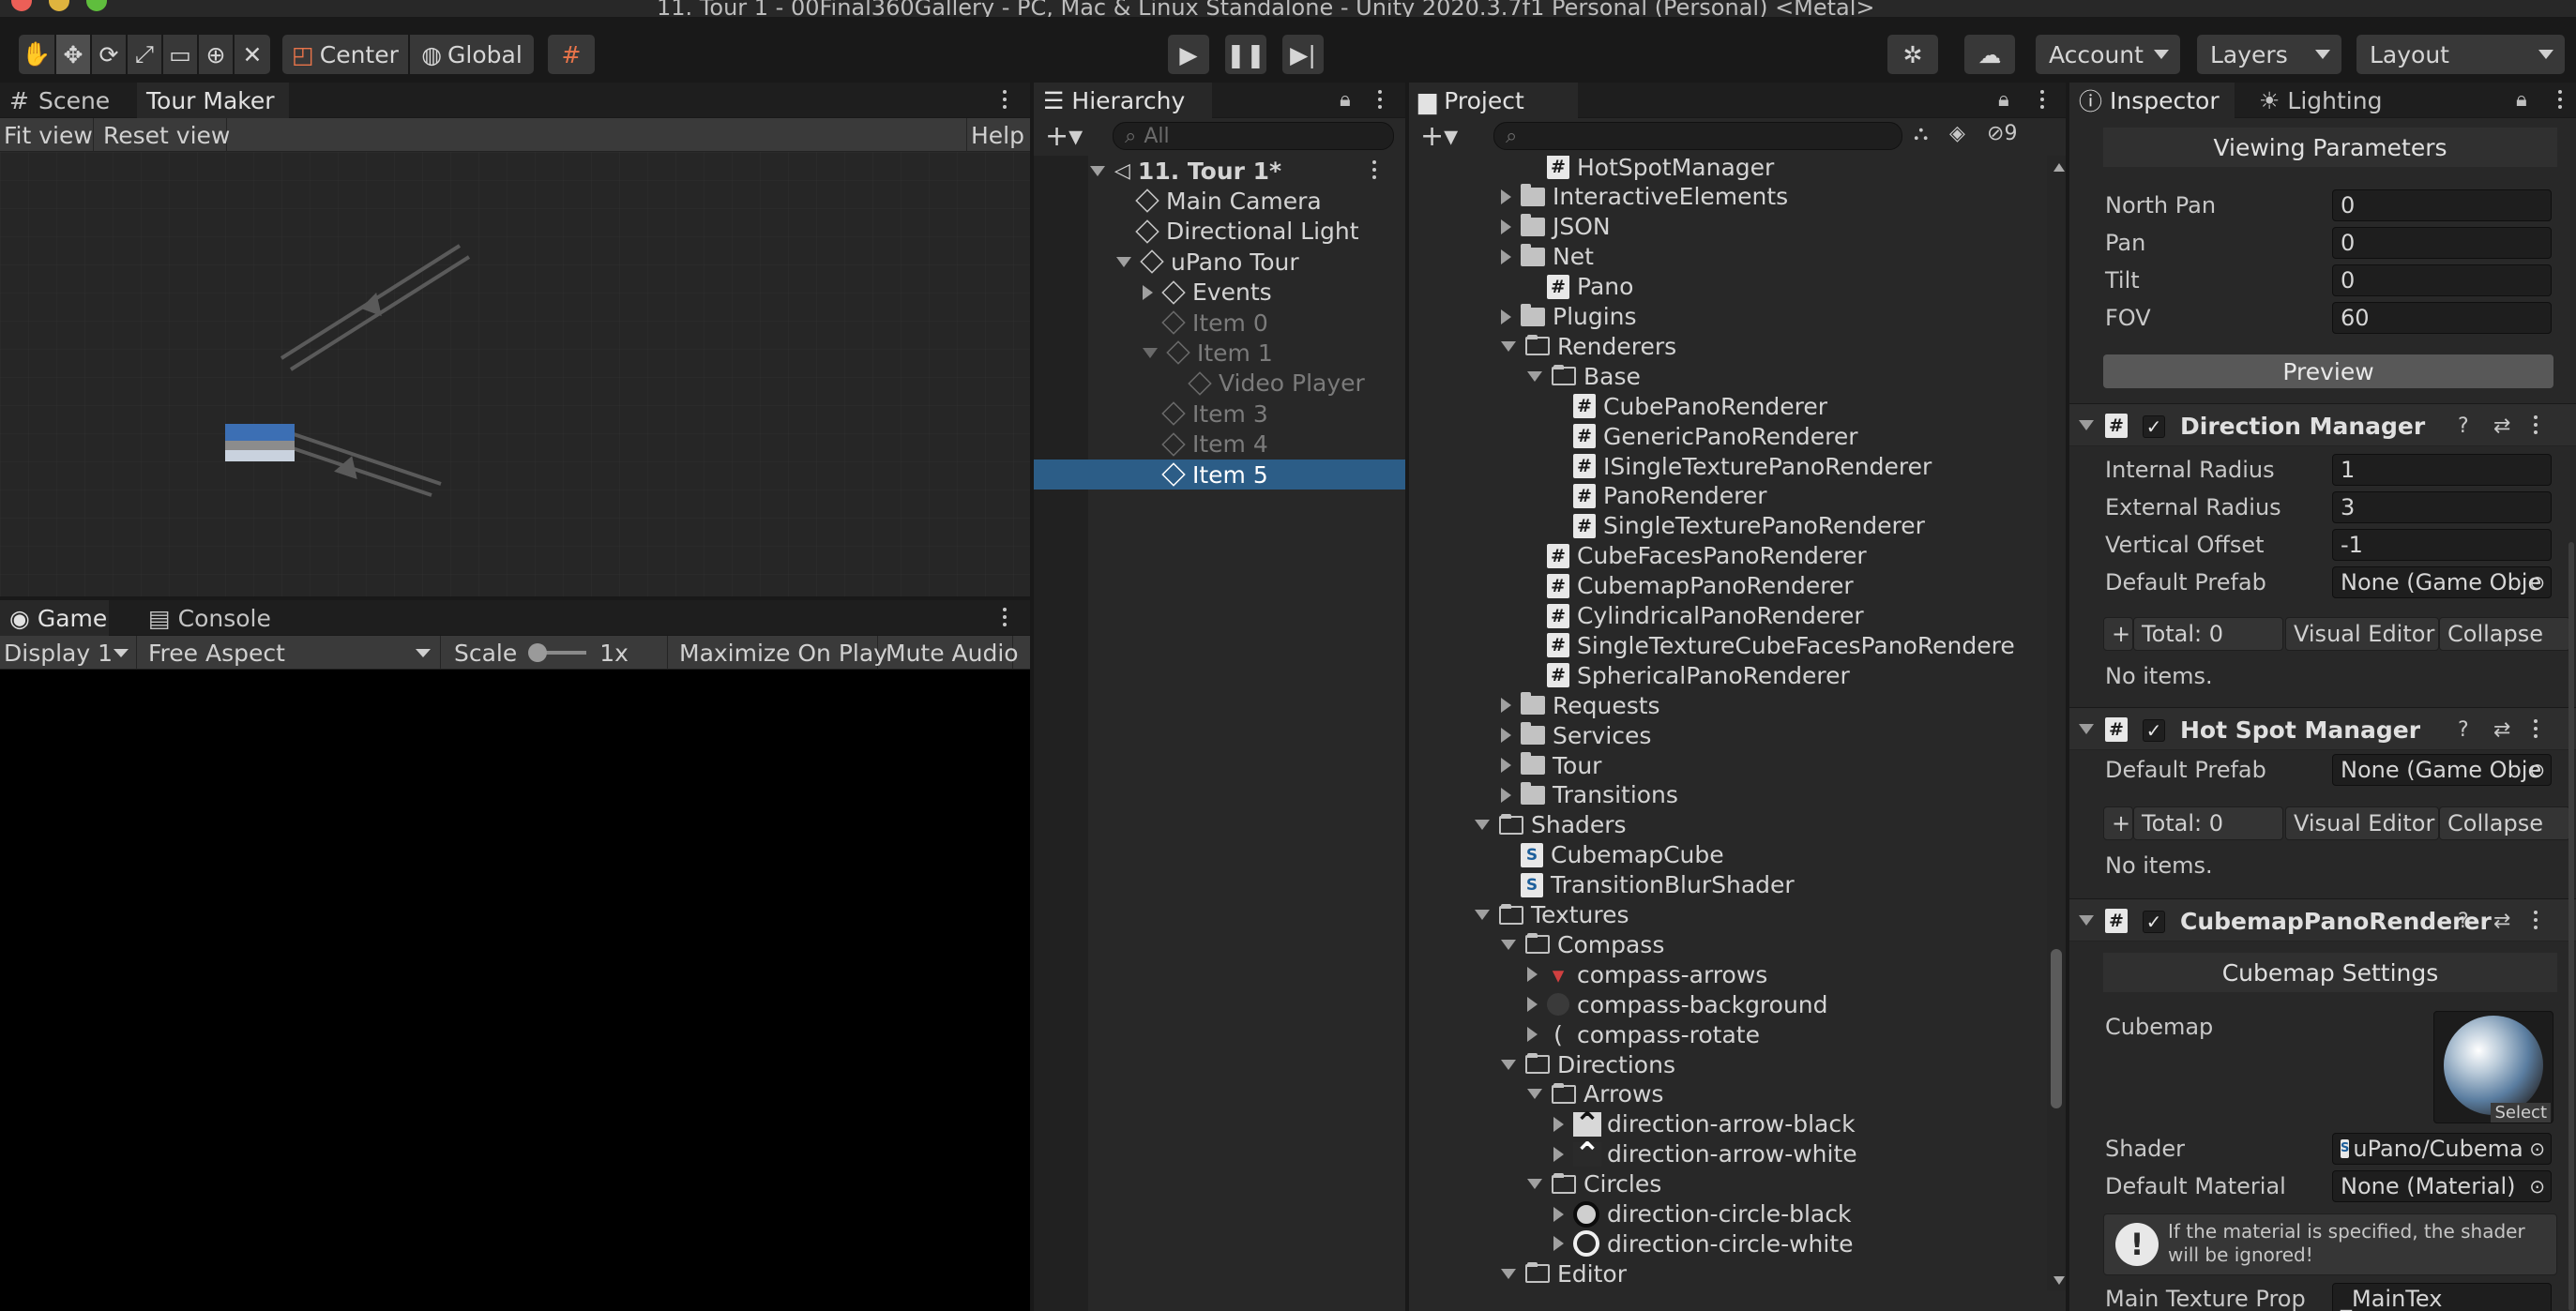  What do you see at coordinates (292, 653) in the screenshot?
I see `aspect-dropdown: Free Aspect` at bounding box center [292, 653].